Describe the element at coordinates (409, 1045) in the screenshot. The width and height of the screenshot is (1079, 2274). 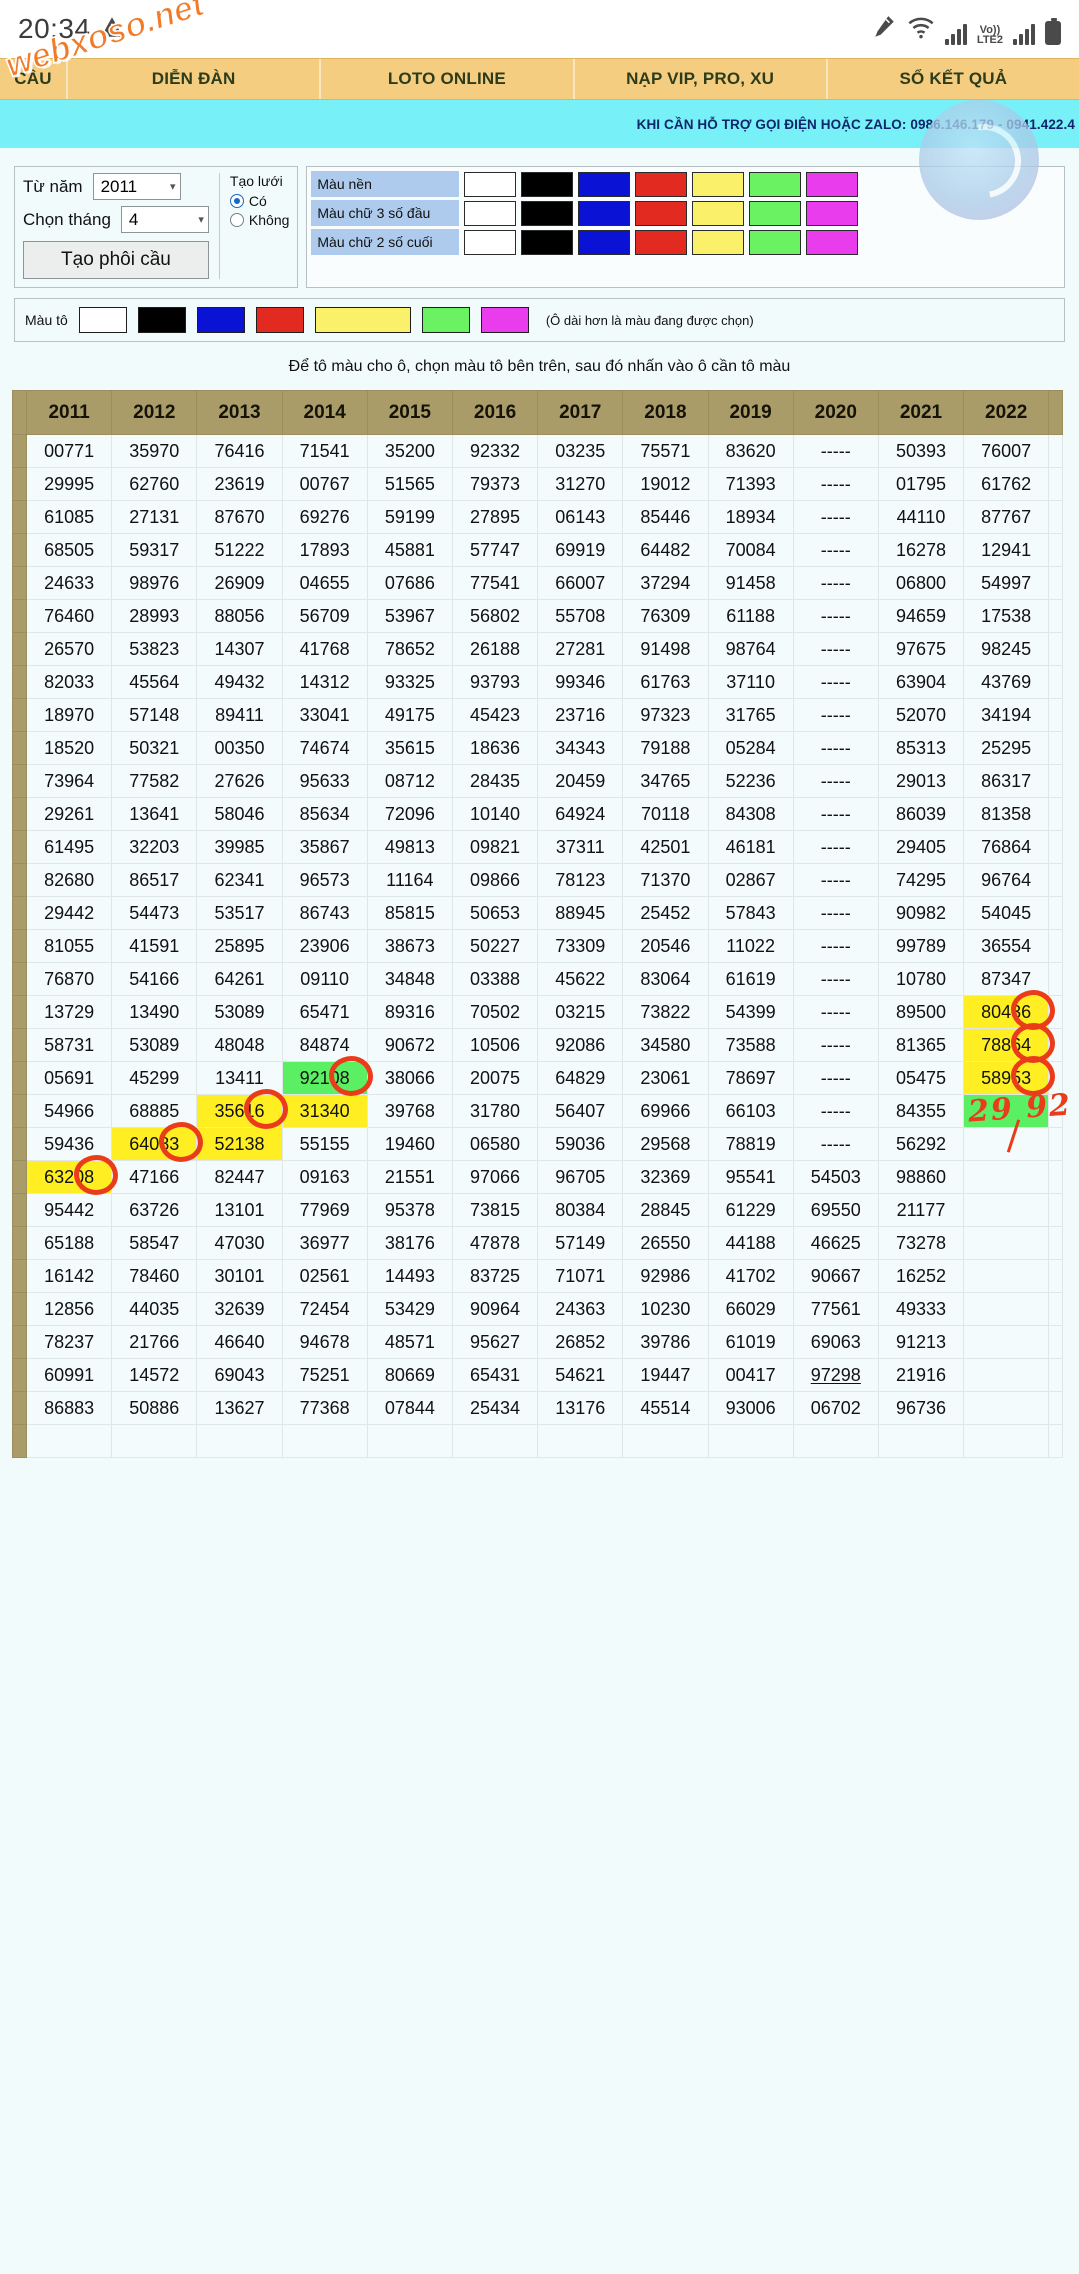
I see `cell-r18-c4: 90672` at that location.